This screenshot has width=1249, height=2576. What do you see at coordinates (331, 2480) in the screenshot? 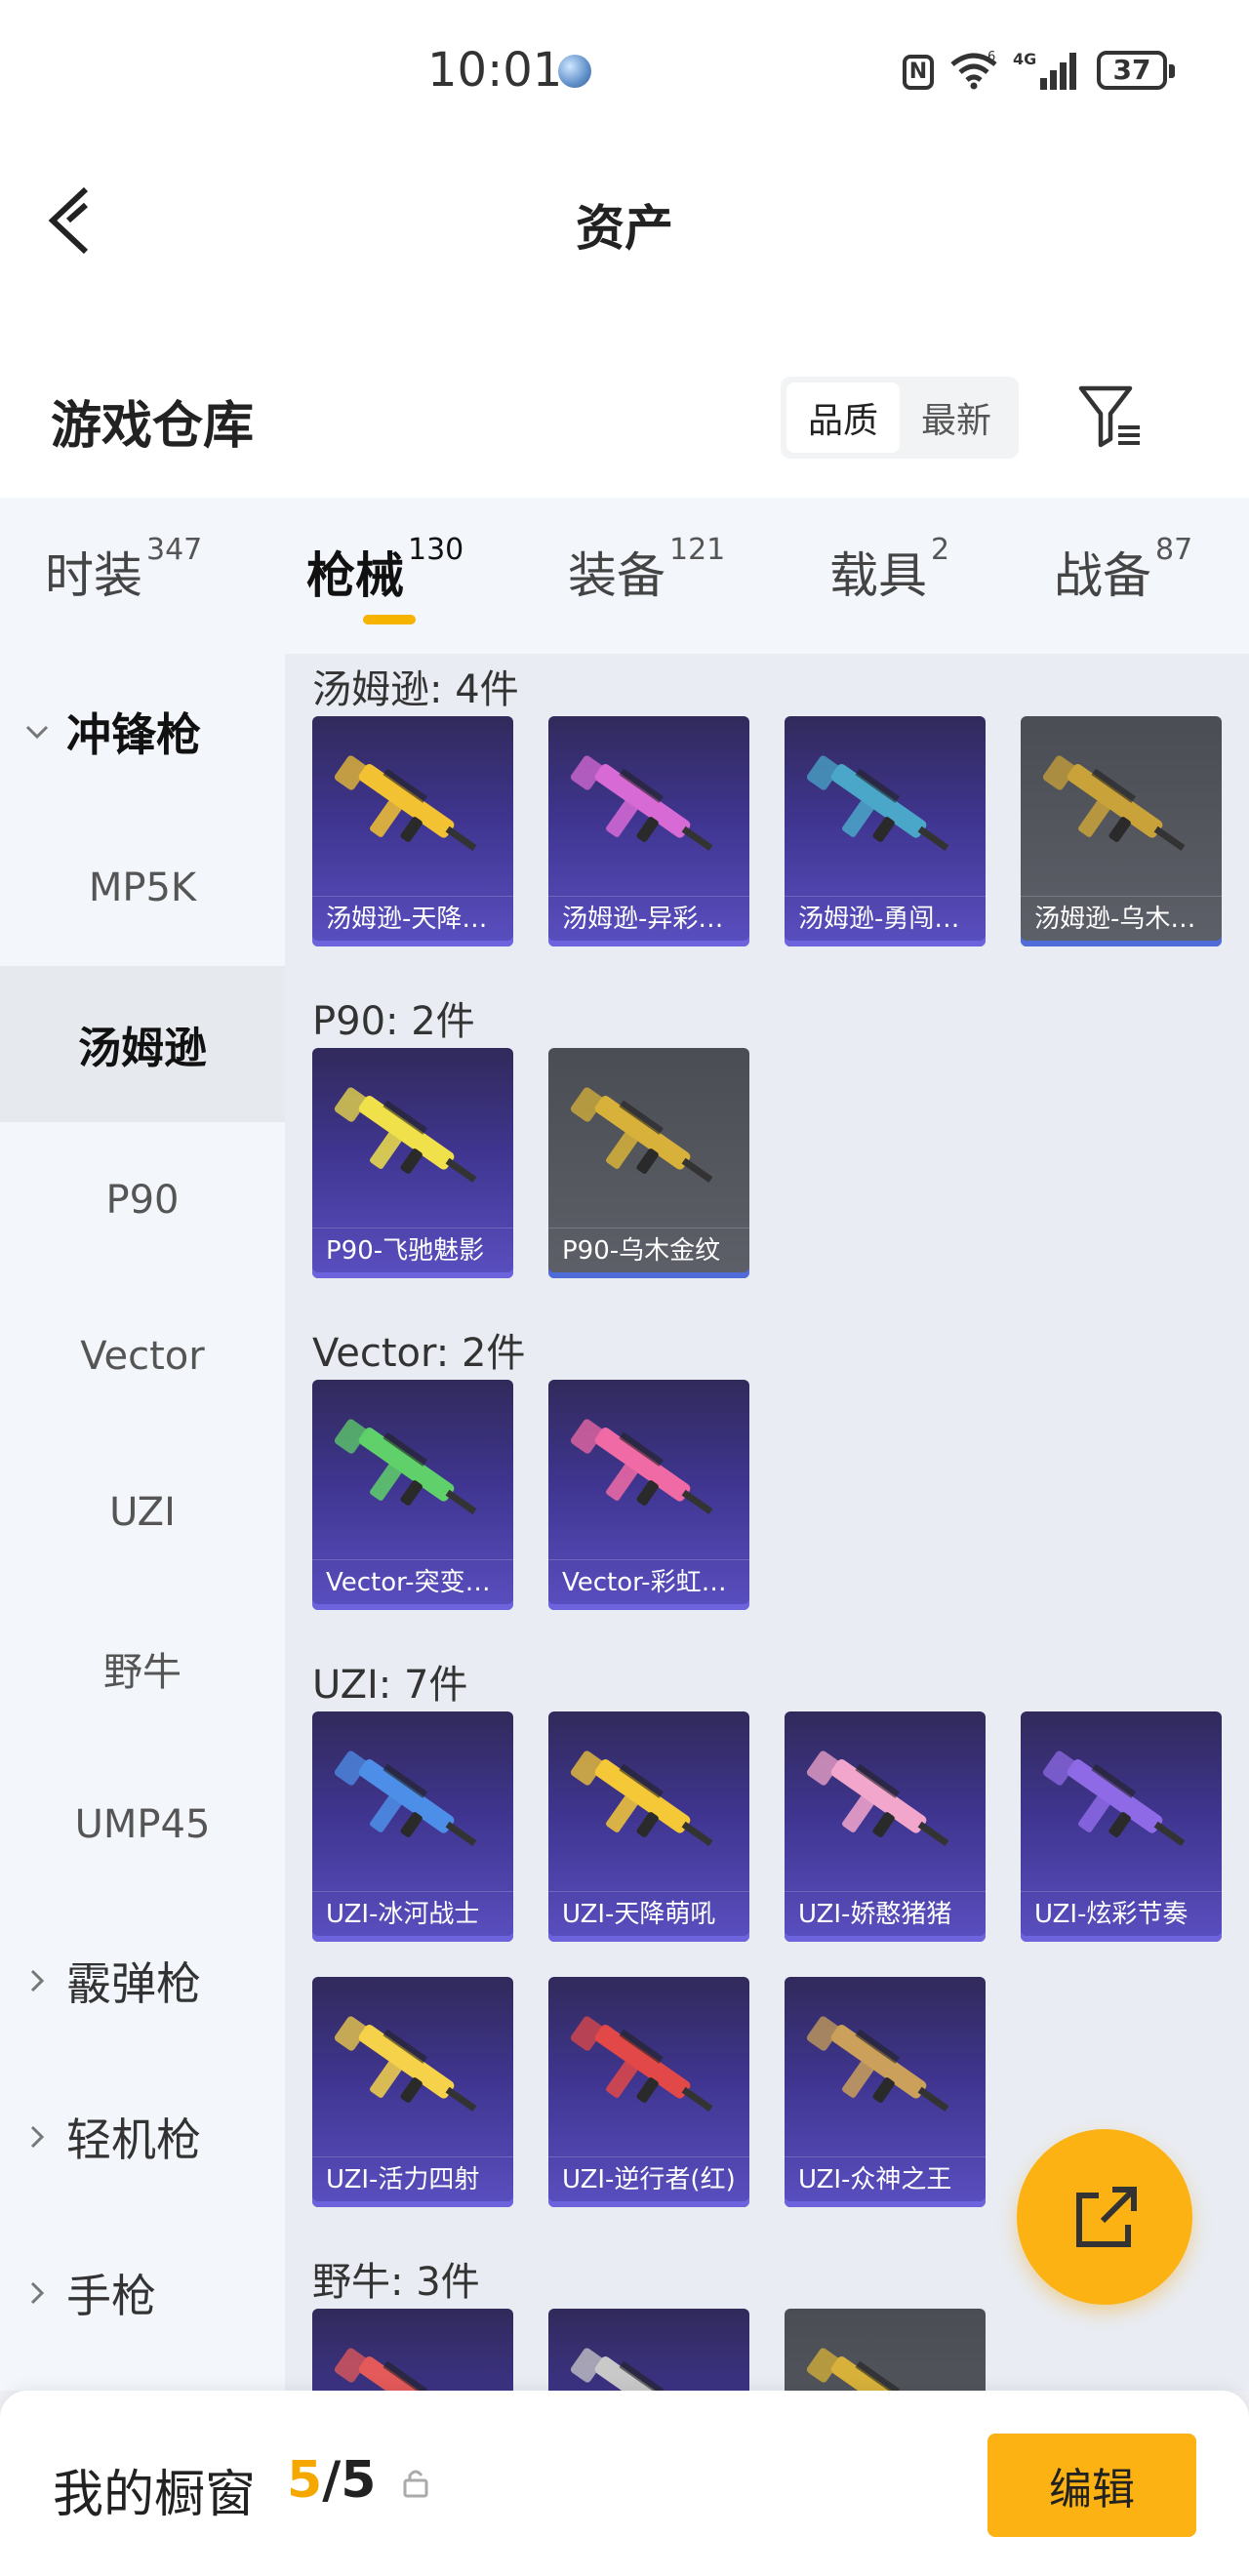
I see `showcase-count: 5/5` at bounding box center [331, 2480].